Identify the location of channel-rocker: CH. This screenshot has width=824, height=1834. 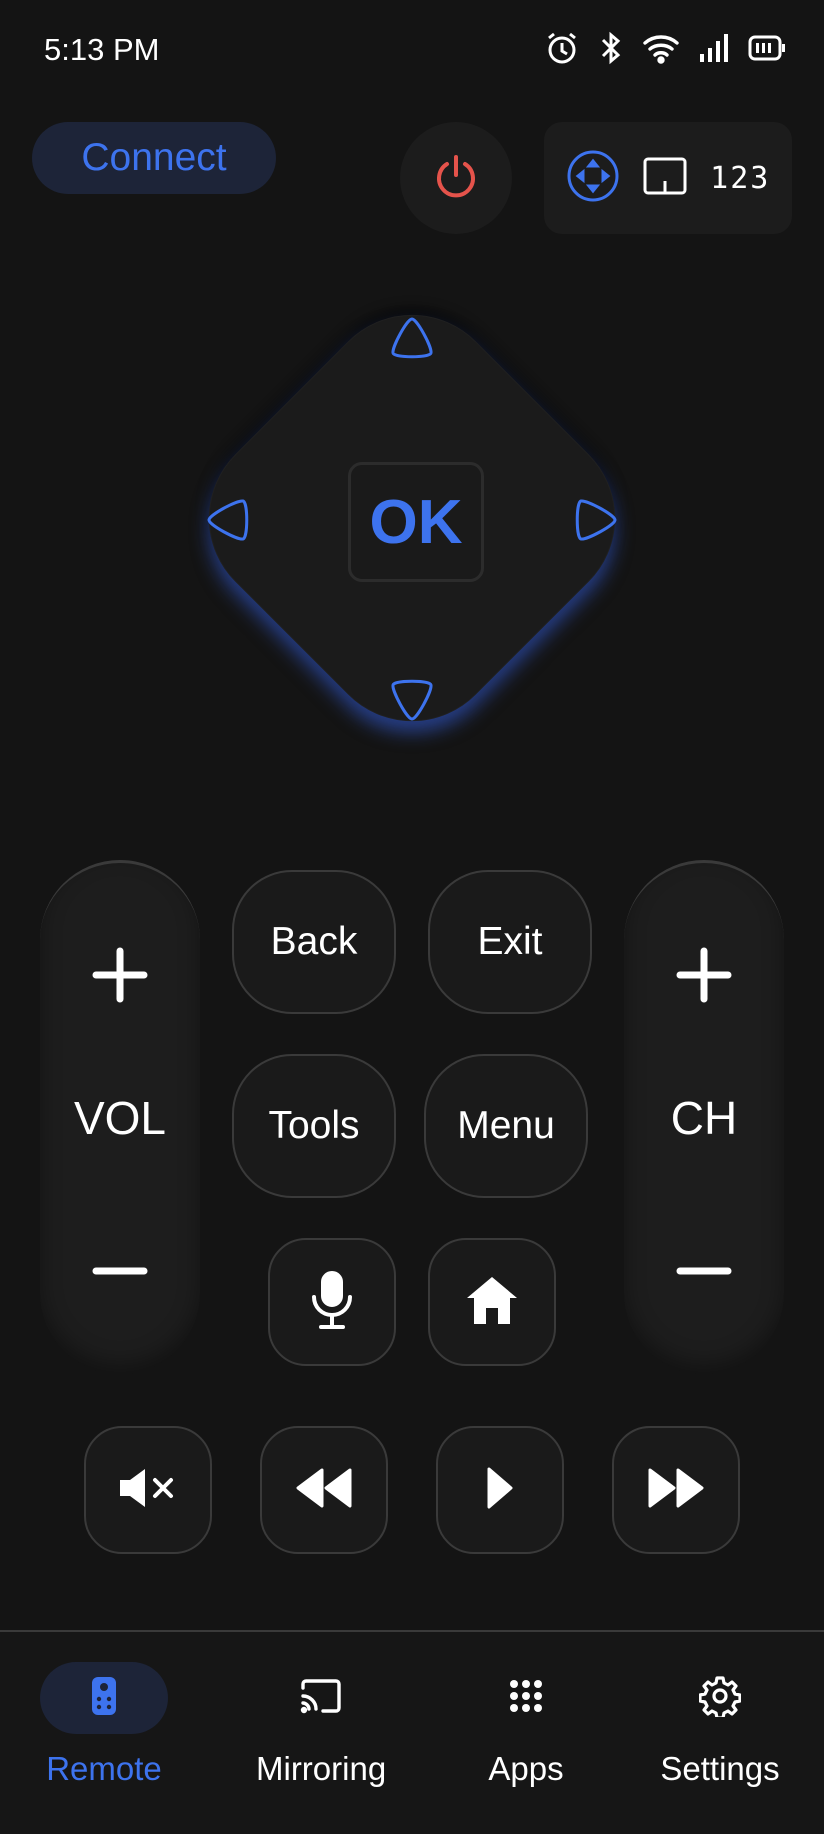
(704, 1117).